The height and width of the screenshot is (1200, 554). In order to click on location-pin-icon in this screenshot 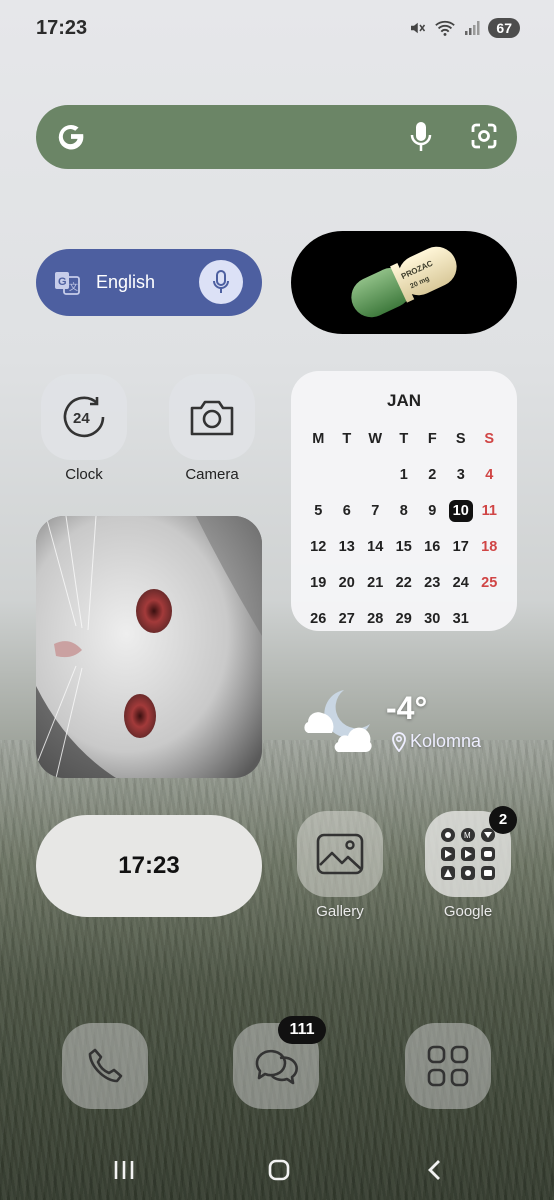, I will do `click(399, 741)`.